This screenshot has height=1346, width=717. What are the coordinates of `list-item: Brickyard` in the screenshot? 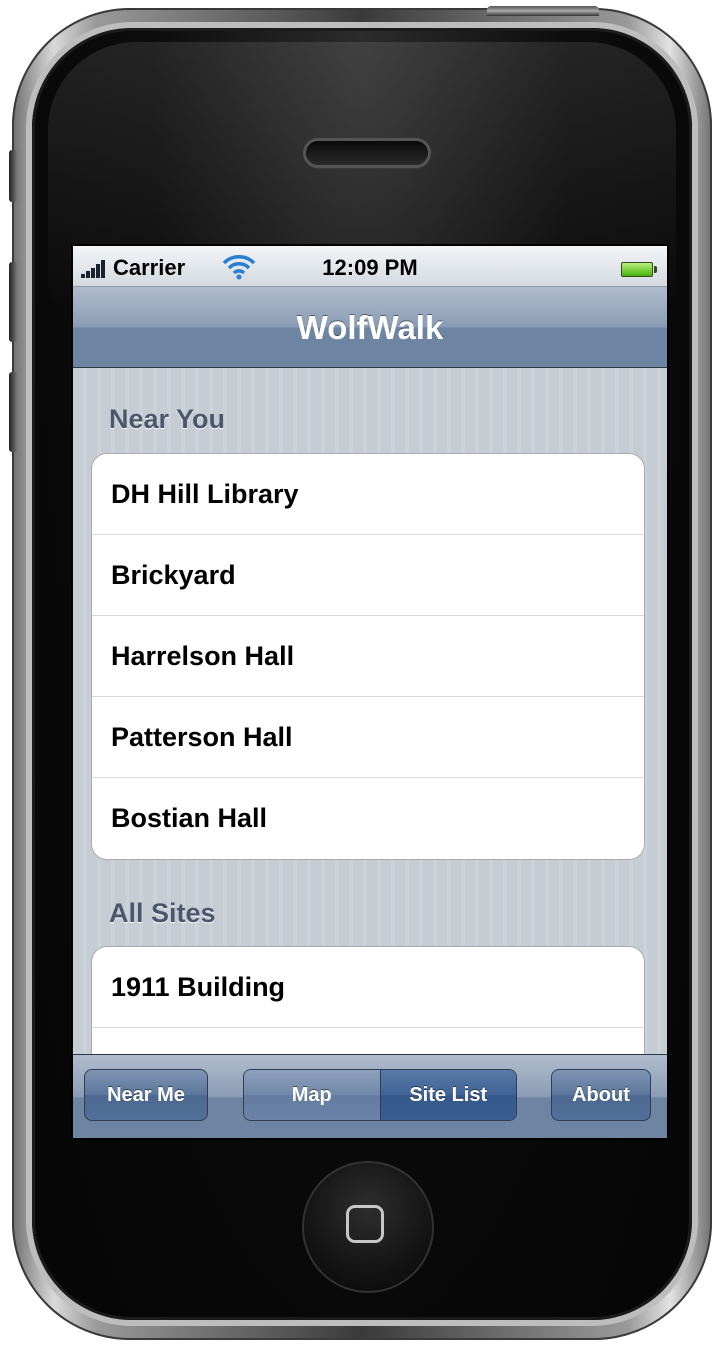 It's located at (368, 575).